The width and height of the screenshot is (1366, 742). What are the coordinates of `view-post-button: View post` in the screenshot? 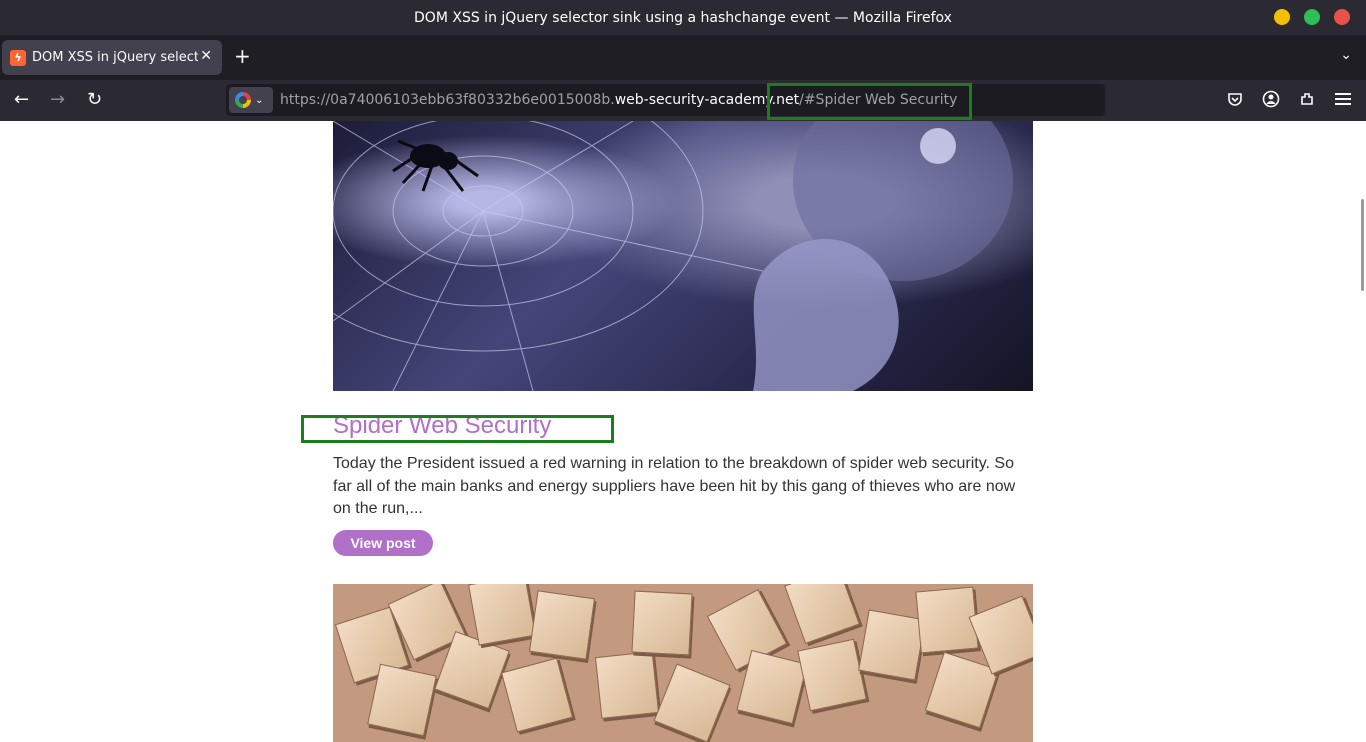 It's located at (383, 543).